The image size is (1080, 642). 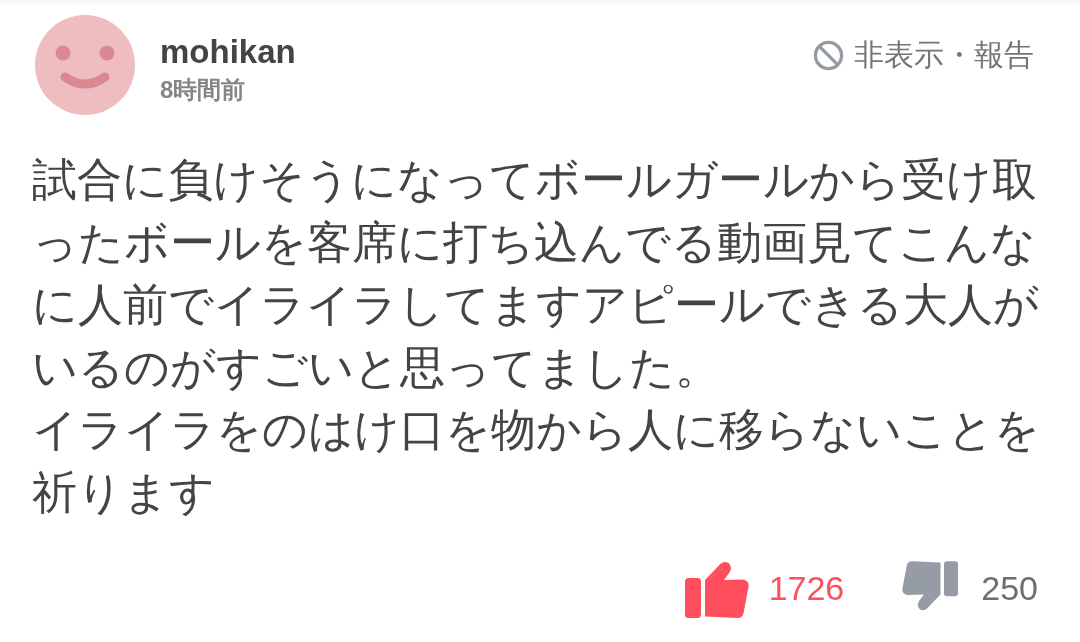 I want to click on avatar-icon, so click(x=85, y=65).